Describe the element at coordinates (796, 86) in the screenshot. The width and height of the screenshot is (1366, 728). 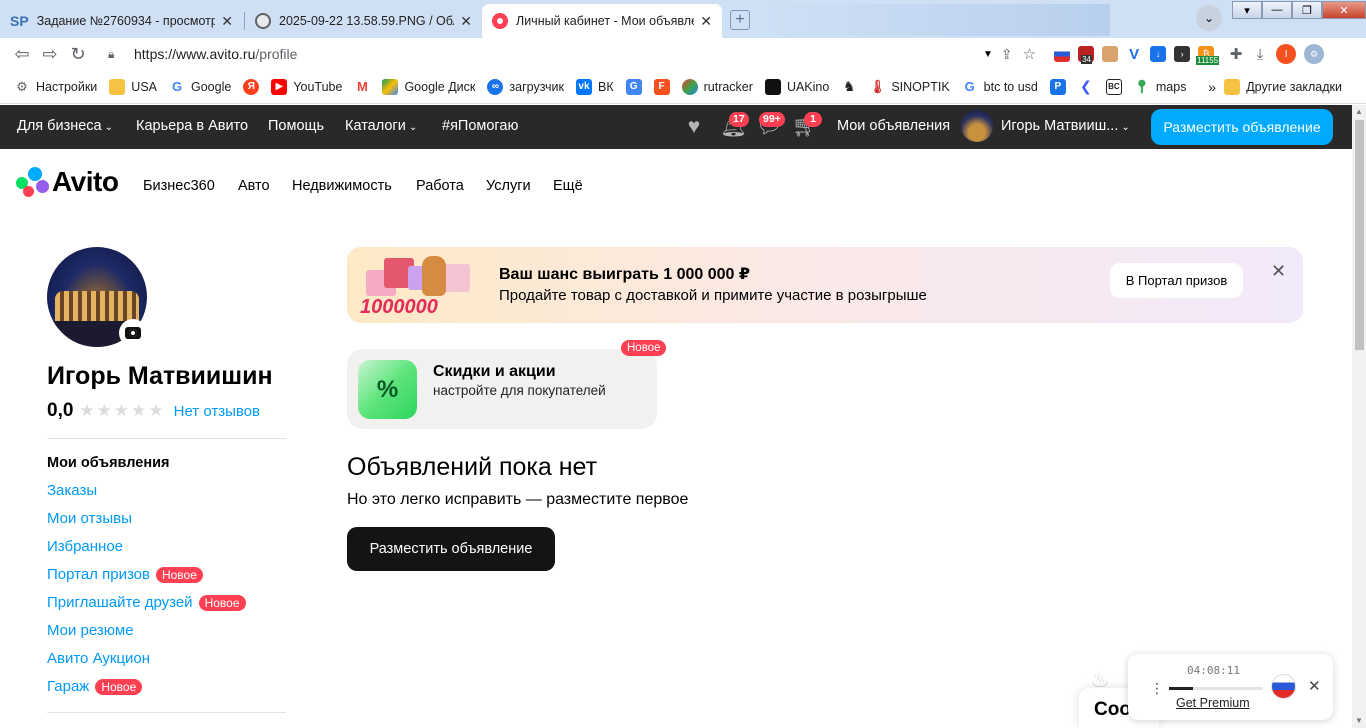
I see `bookmark-uakino: UAKino` at that location.